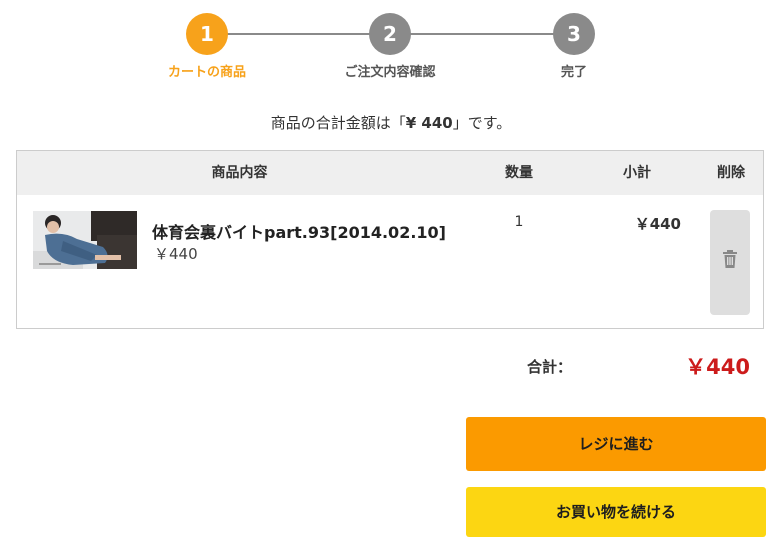 The height and width of the screenshot is (551, 782). I want to click on step-number: 2, so click(390, 34).